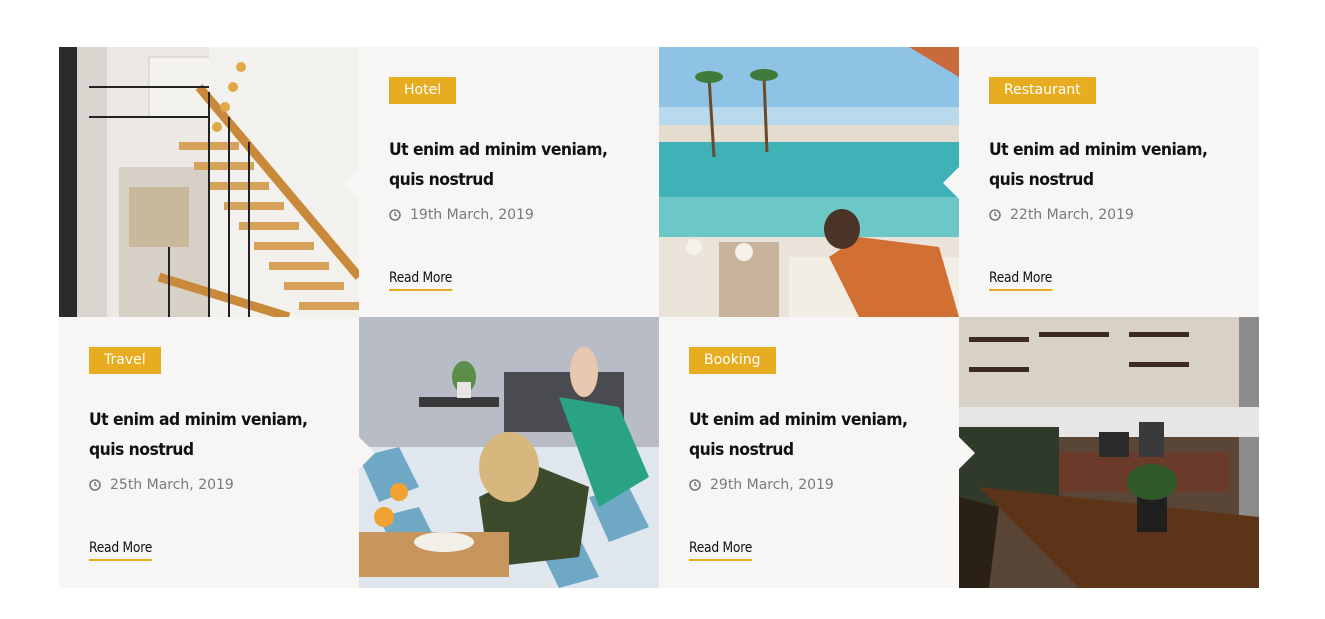 The width and height of the screenshot is (1325, 619). I want to click on post-image-cafe, so click(1109, 452).